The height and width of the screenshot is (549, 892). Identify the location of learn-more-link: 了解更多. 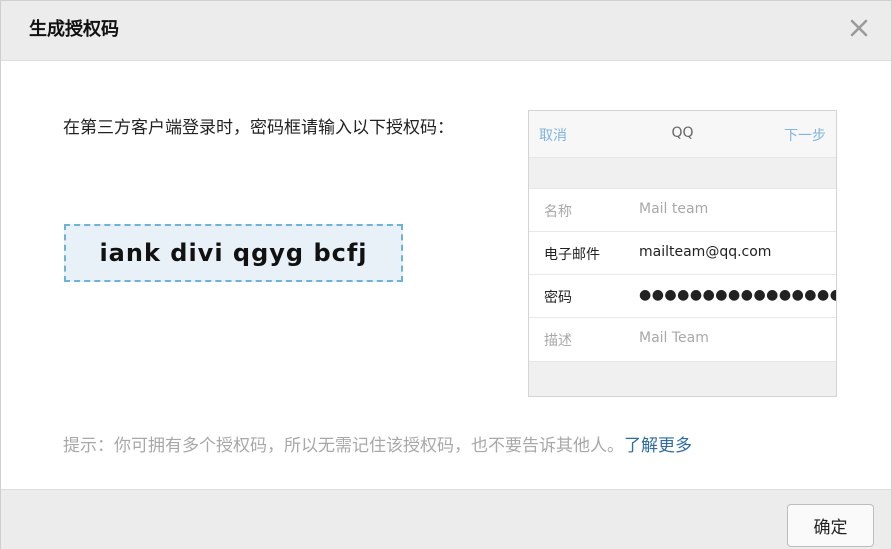
(658, 446).